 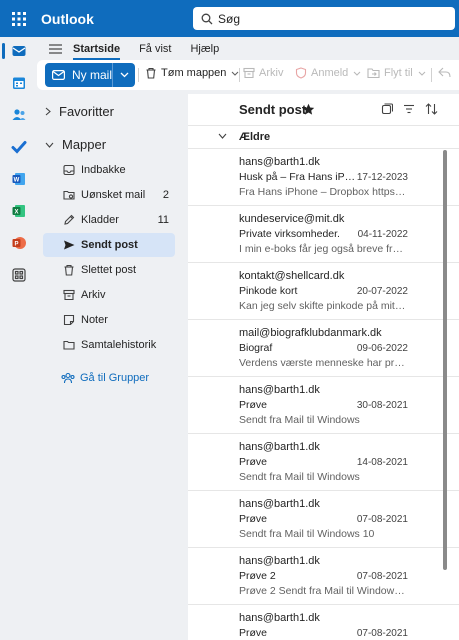 What do you see at coordinates (445, 360) in the screenshot?
I see `scrollbar` at bounding box center [445, 360].